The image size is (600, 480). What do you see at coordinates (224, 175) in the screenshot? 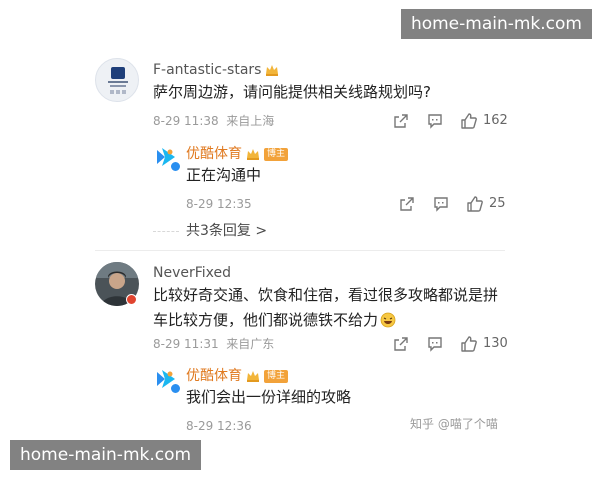
I see `reply-text: 正在沟通中` at bounding box center [224, 175].